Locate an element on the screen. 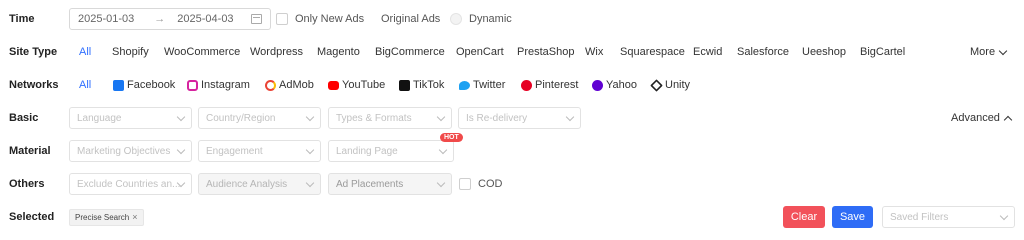 Image resolution: width=1024 pixels, height=240 pixels. network-youtube: YouTube is located at coordinates (356, 85).